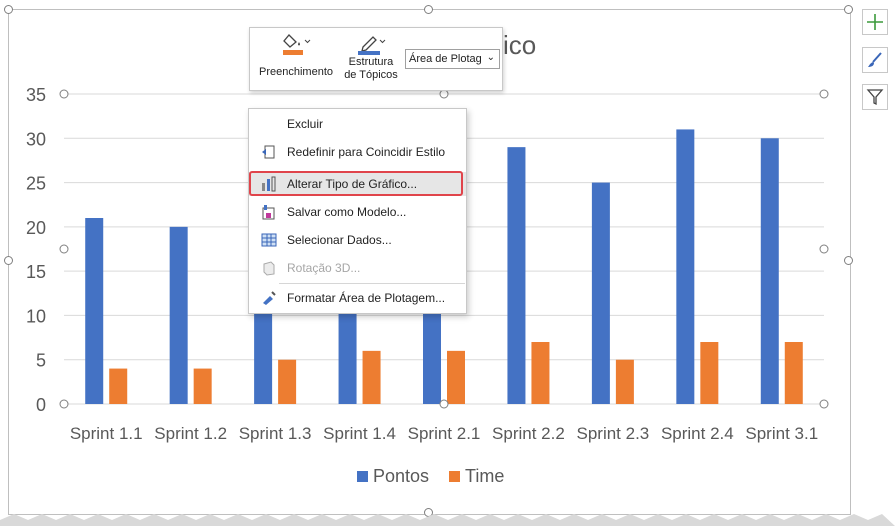  Describe the element at coordinates (371, 62) in the screenshot. I see `outline-button-label-line1: Estrutura` at that location.